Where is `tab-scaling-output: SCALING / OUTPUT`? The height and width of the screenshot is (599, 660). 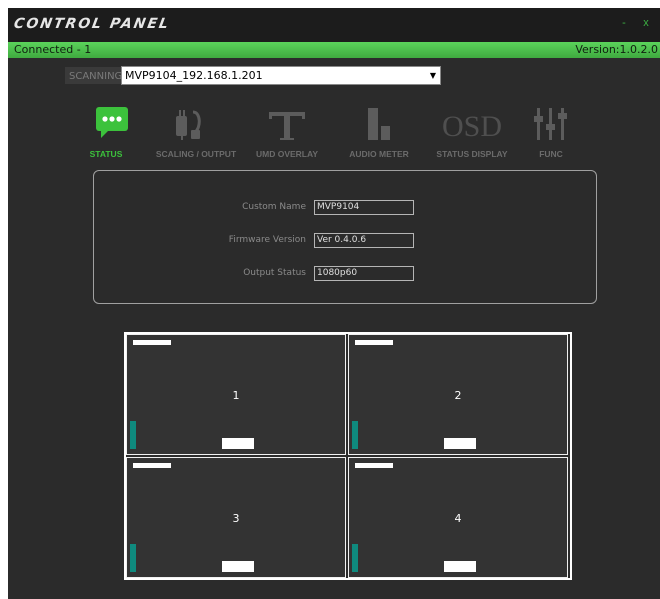 tab-scaling-output: SCALING / OUTPUT is located at coordinates (196, 133).